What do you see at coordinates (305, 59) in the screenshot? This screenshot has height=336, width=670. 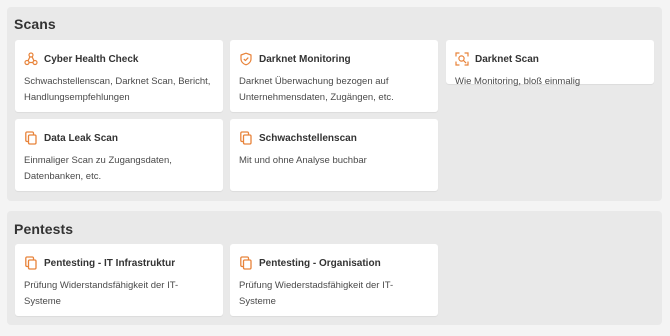 I see `card-title: Darknet Monitoring` at bounding box center [305, 59].